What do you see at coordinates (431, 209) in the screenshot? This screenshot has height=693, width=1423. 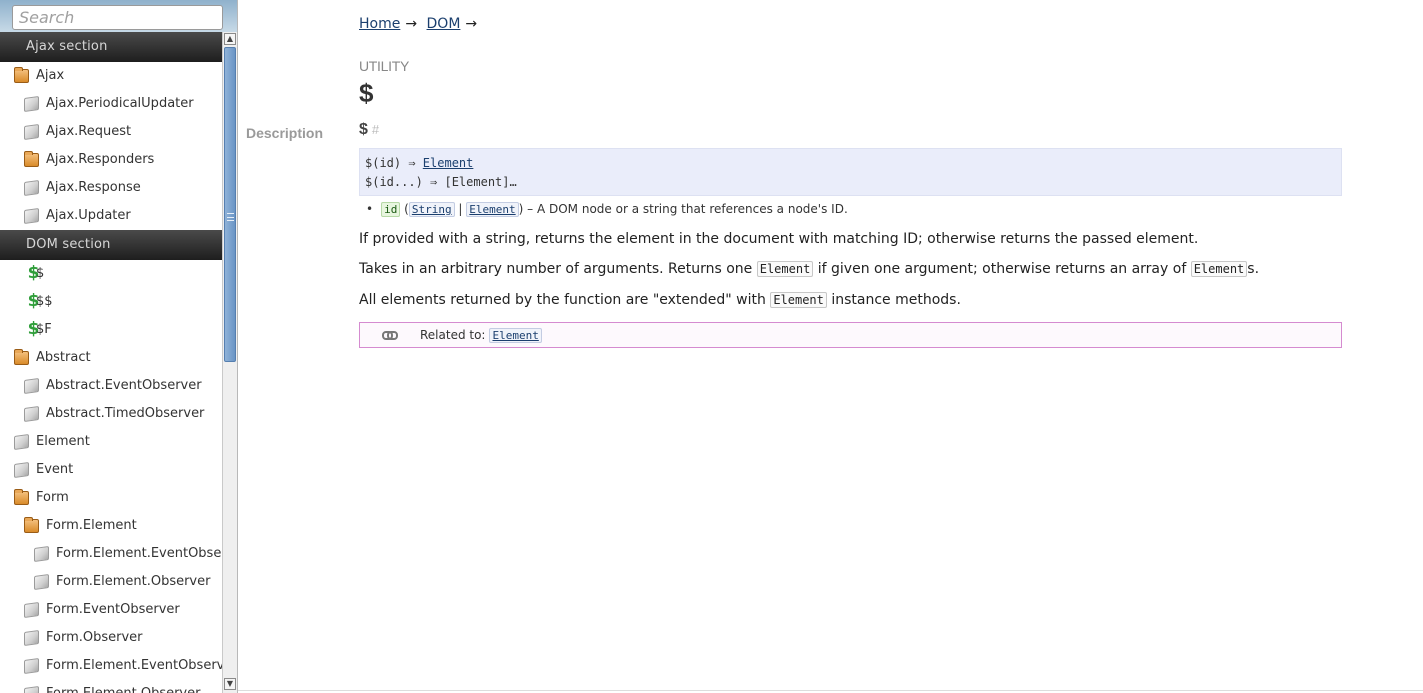 I see `param-type-string-link: String` at bounding box center [431, 209].